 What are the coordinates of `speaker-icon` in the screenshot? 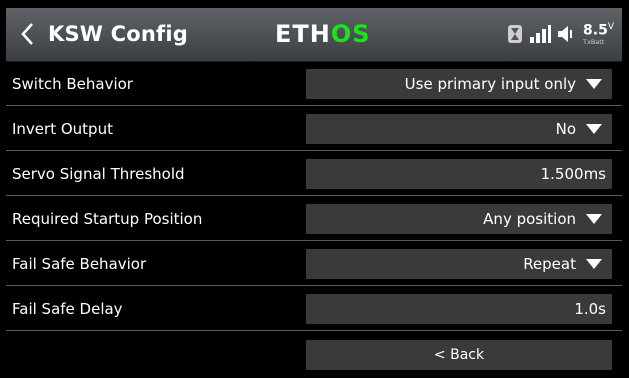 It's located at (565, 34).